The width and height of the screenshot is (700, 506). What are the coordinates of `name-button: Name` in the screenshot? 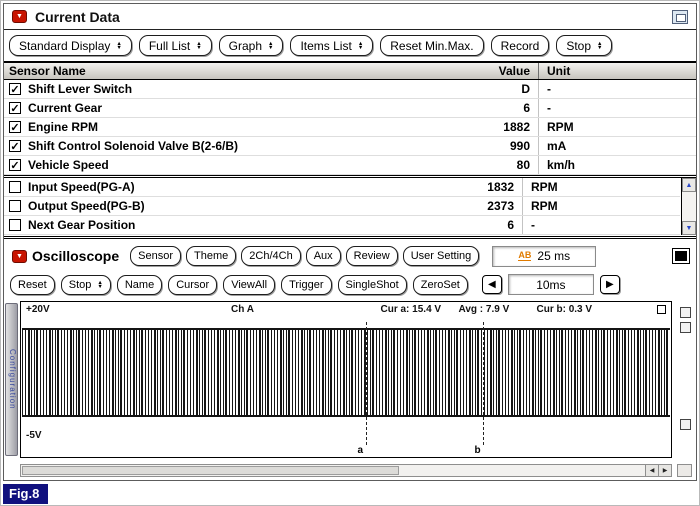 It's located at (139, 284).